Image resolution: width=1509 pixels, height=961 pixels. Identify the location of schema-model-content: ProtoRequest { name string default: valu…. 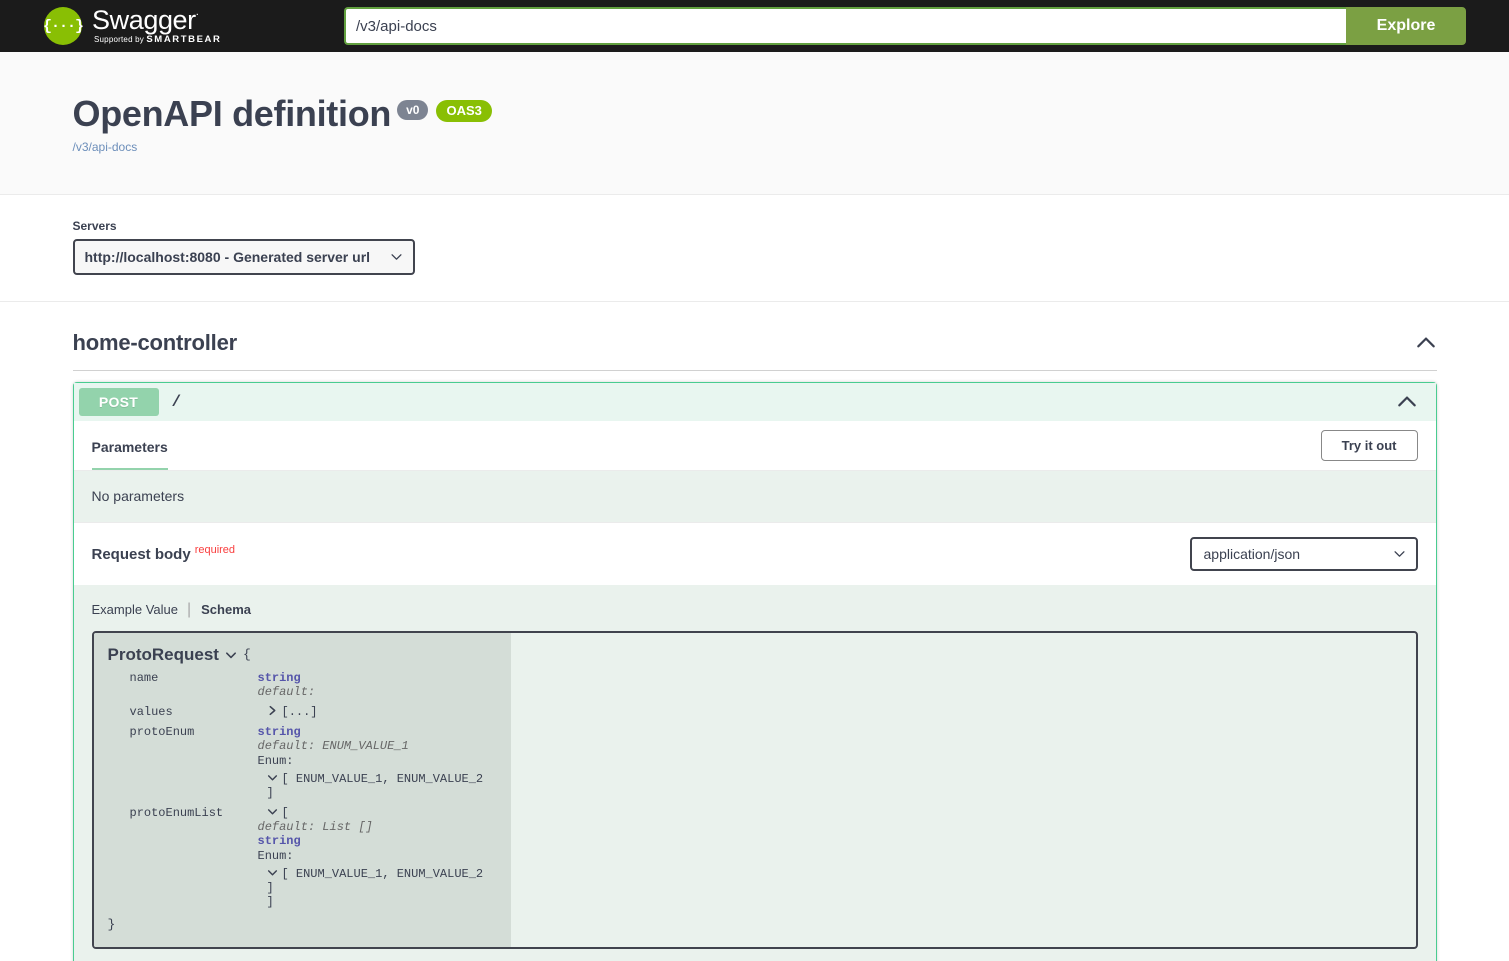
(302, 789).